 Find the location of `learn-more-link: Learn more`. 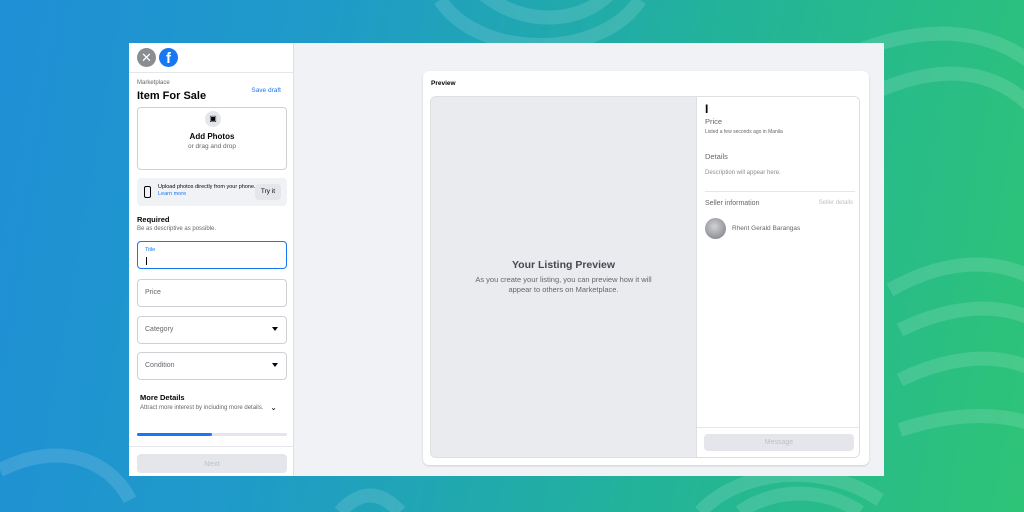

learn-more-link: Learn more is located at coordinates (172, 194).